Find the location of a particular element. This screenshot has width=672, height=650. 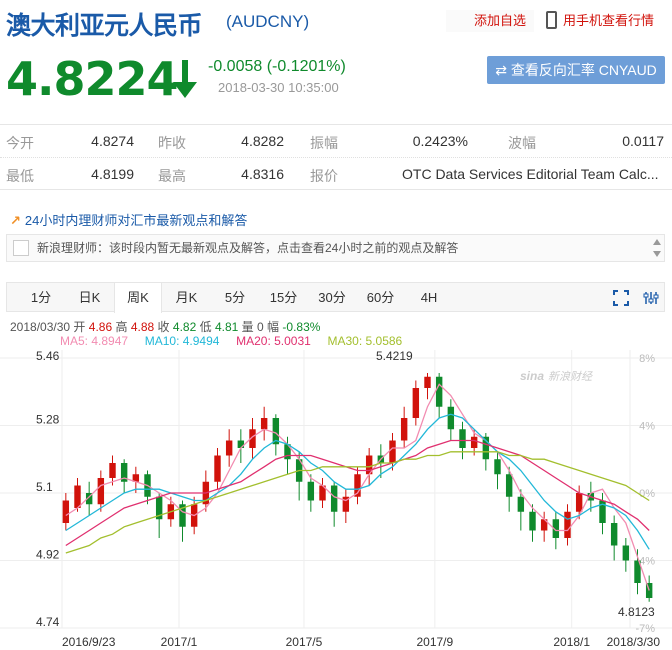

reverse-rate-label: 查看反向汇率 CNYAUD is located at coordinates (583, 70).